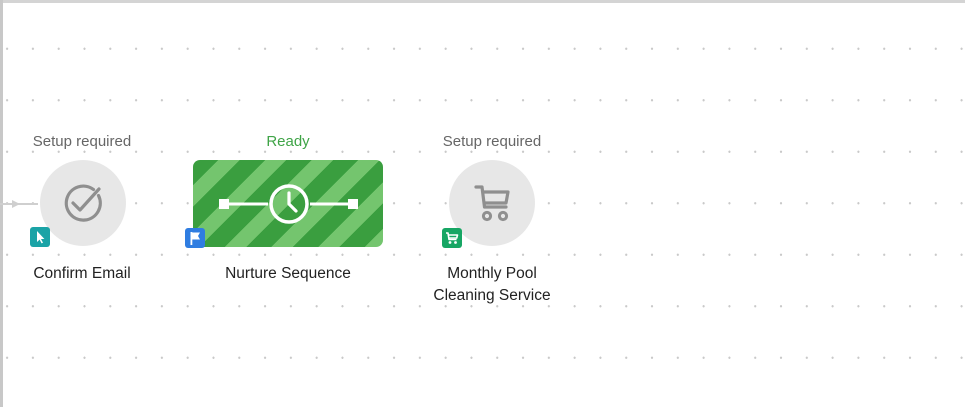  I want to click on cursor-badge, so click(40, 237).